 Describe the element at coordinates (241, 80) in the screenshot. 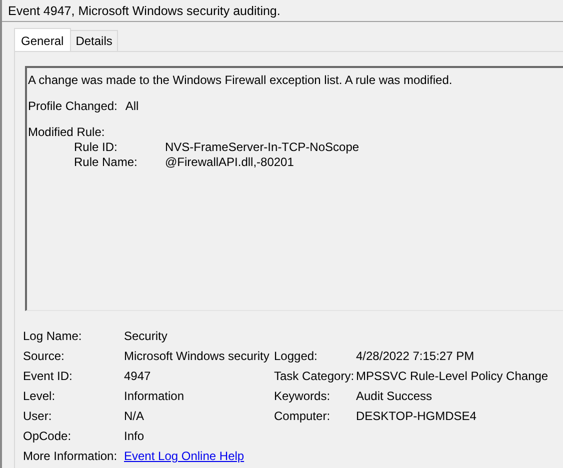

I see `description-text: A change was made to the Windows Firewall exception list. A rule was modified.` at that location.